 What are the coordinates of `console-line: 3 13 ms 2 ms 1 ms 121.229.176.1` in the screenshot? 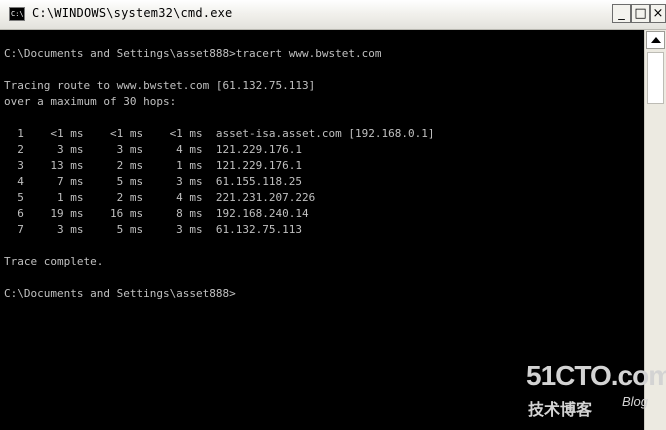 It's located at (153, 165).